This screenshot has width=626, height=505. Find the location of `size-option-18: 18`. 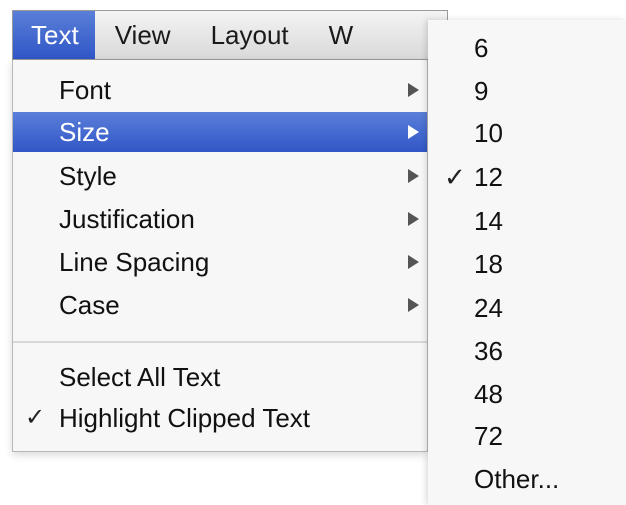

size-option-18: 18 is located at coordinates (527, 264).